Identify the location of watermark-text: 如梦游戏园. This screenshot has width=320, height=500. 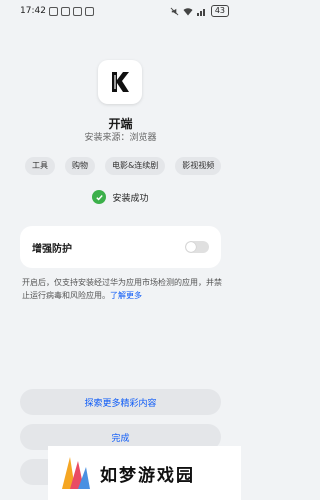
(147, 475).